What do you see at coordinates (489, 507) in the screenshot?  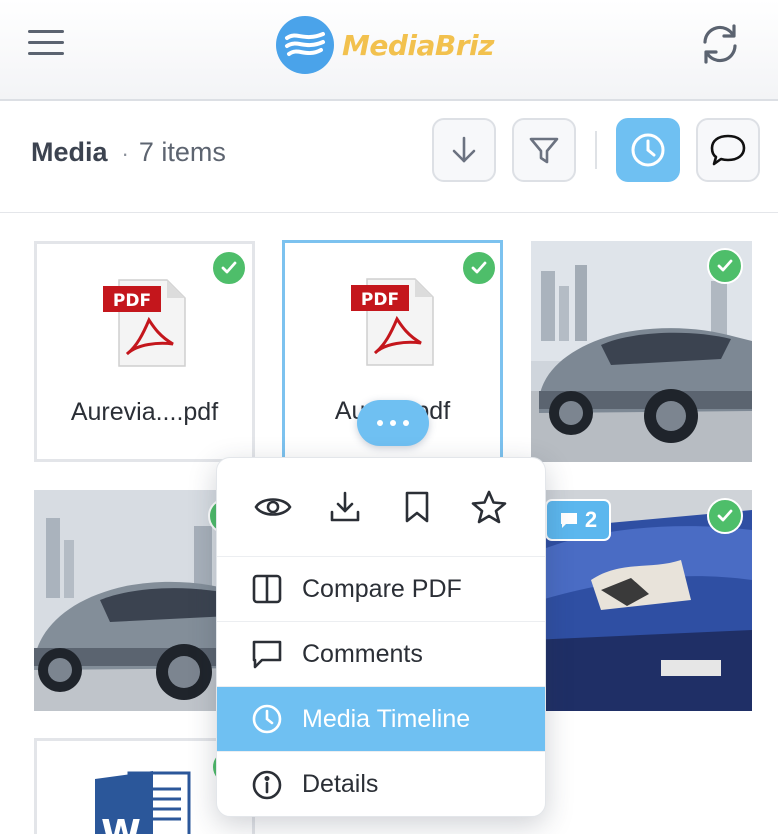 I see `star-icon` at bounding box center [489, 507].